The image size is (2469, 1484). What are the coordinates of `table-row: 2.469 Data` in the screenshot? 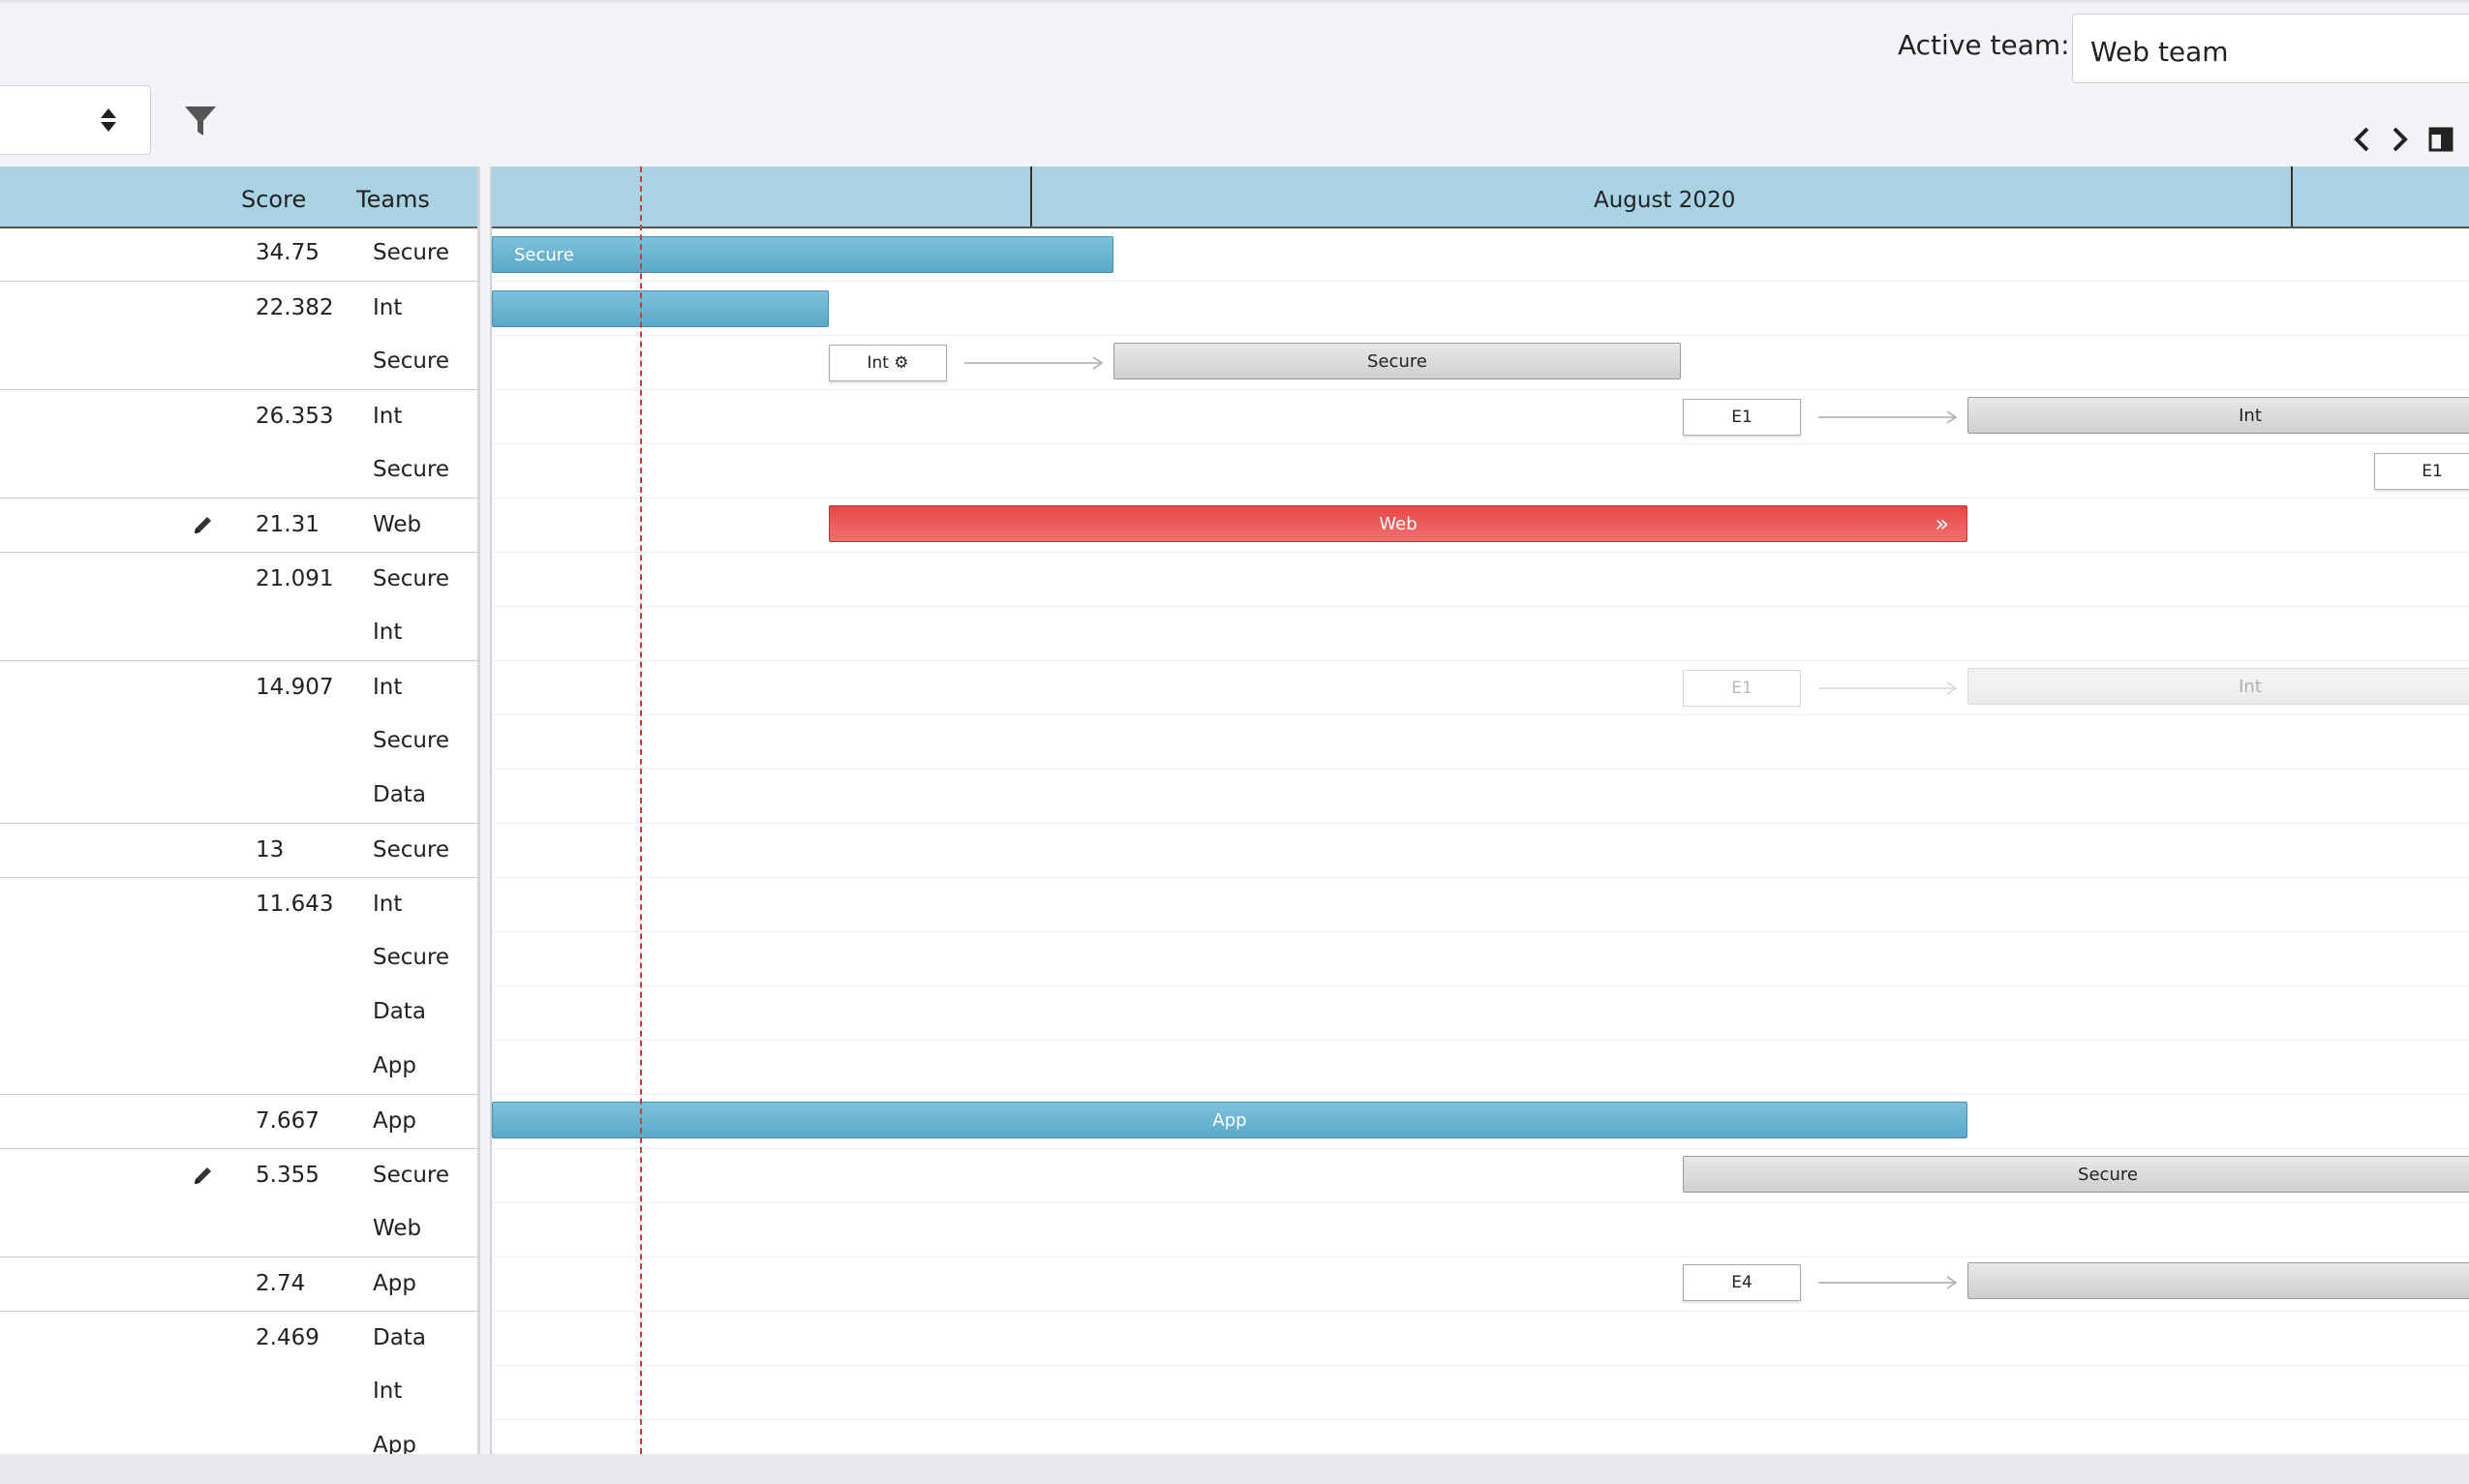 It's located at (239, 1338).